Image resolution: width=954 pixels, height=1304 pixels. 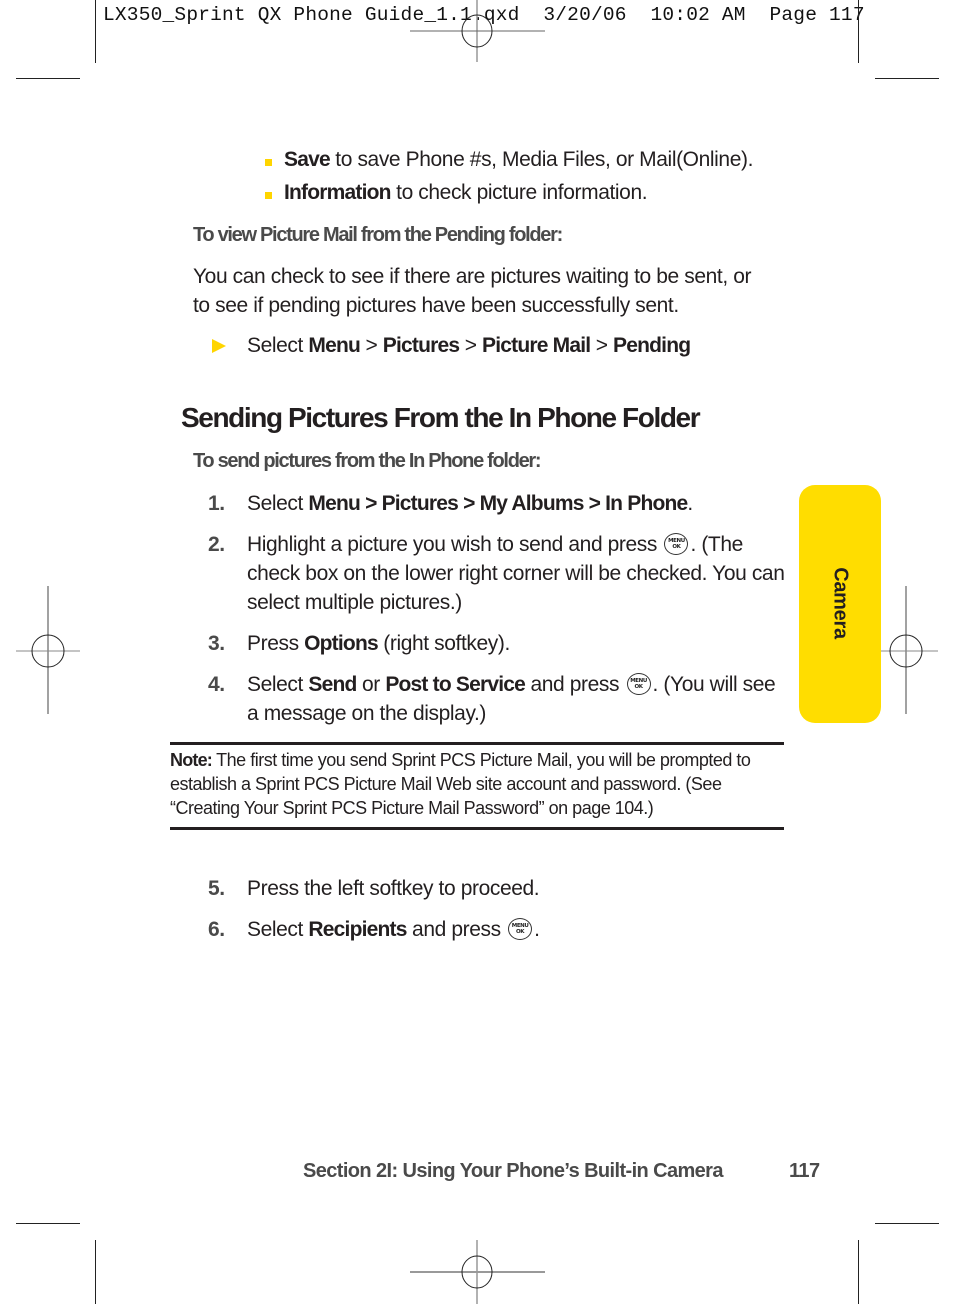 What do you see at coordinates (191, 760) in the screenshot?
I see `note-label: Note:` at bounding box center [191, 760].